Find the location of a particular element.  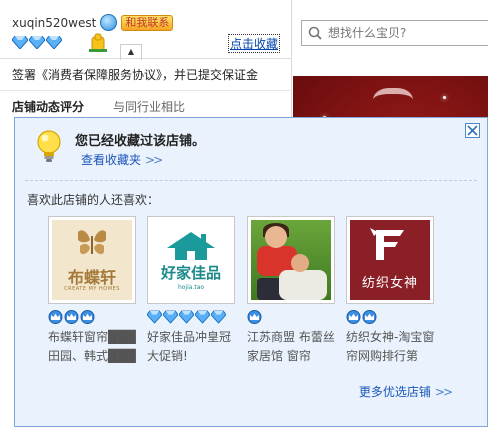

search-icon is located at coordinates (315, 33).